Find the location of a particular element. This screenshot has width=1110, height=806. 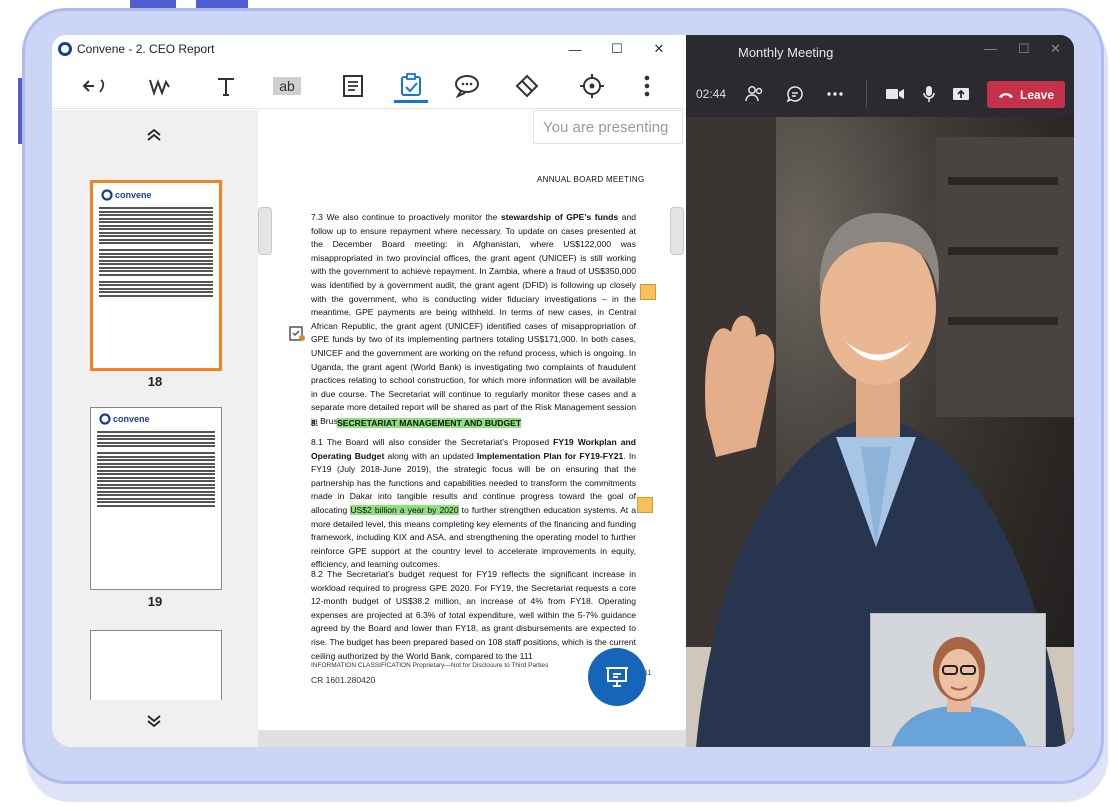

presentation-button is located at coordinates (617, 677).